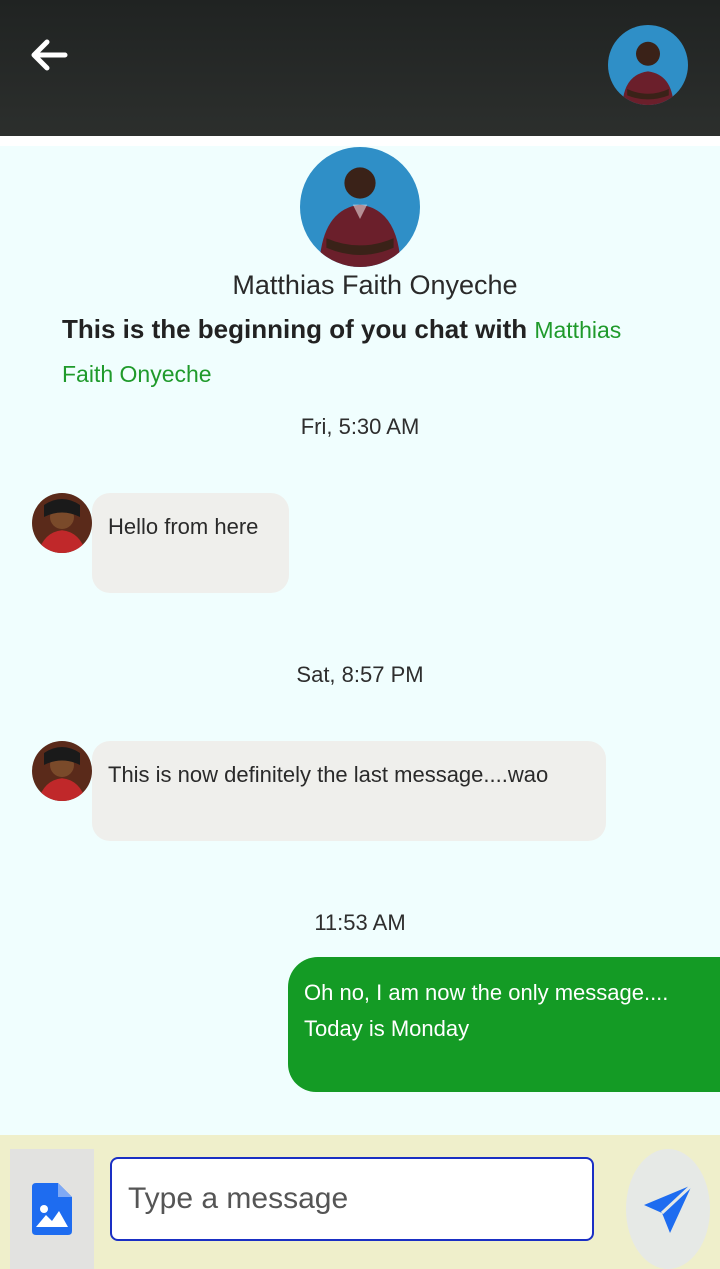  I want to click on contact-avatar, so click(648, 65).